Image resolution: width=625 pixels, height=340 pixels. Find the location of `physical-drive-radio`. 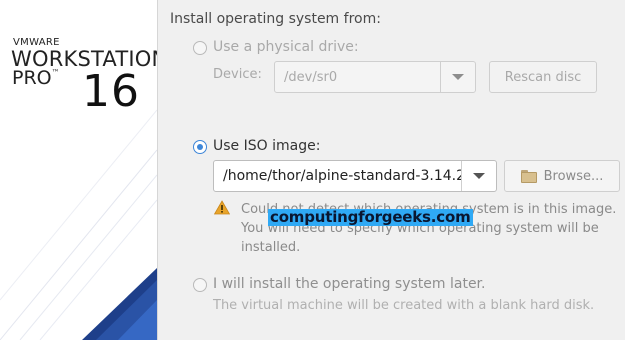

physical-drive-radio is located at coordinates (200, 48).